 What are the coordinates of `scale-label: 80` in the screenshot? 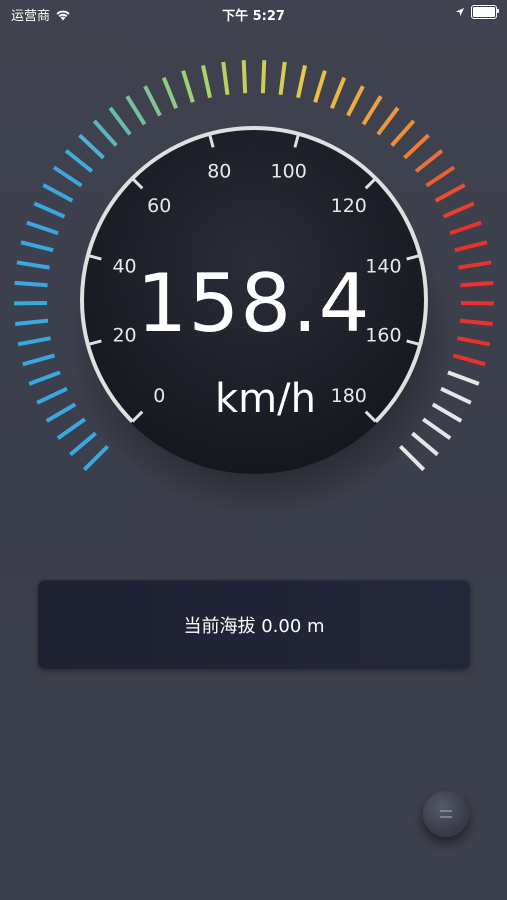 It's located at (219, 172).